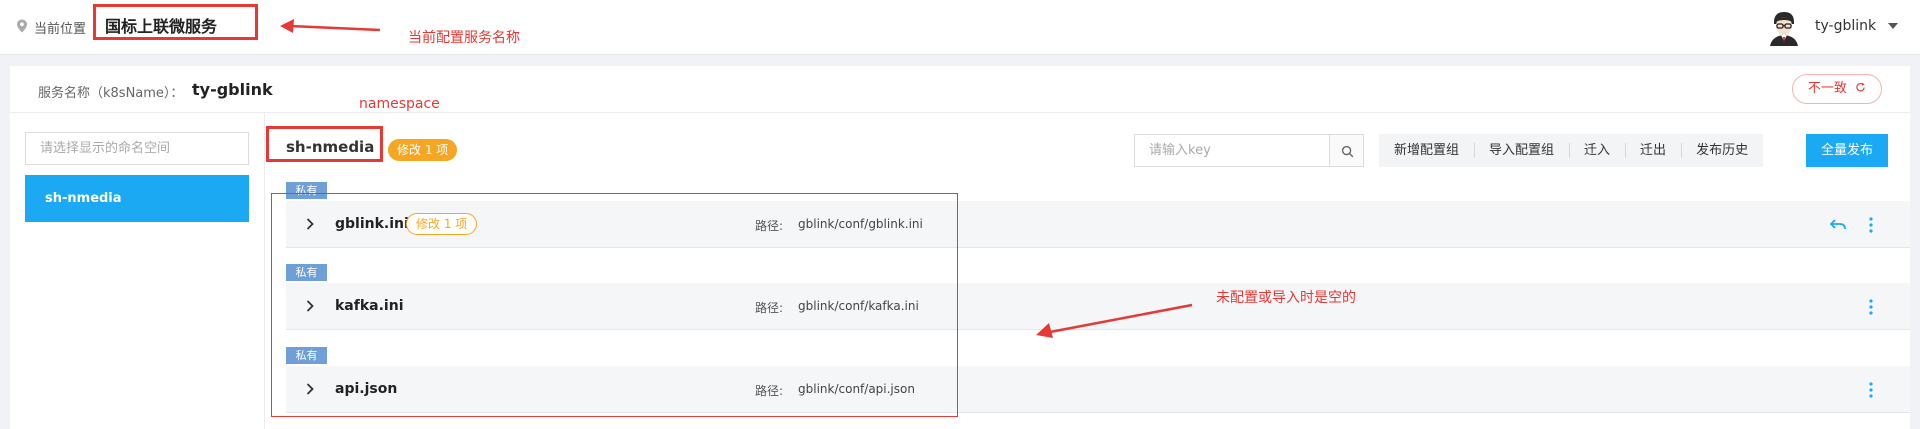  Describe the element at coordinates (330, 147) in the screenshot. I see `namespace-title: sh-nmedia` at that location.